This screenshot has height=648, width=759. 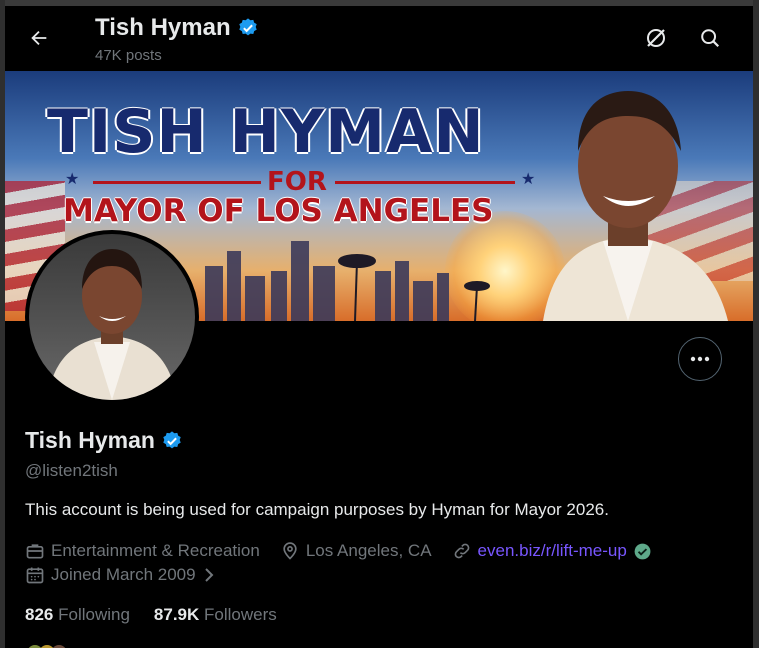 What do you see at coordinates (94, 614) in the screenshot?
I see `following-label: Following` at bounding box center [94, 614].